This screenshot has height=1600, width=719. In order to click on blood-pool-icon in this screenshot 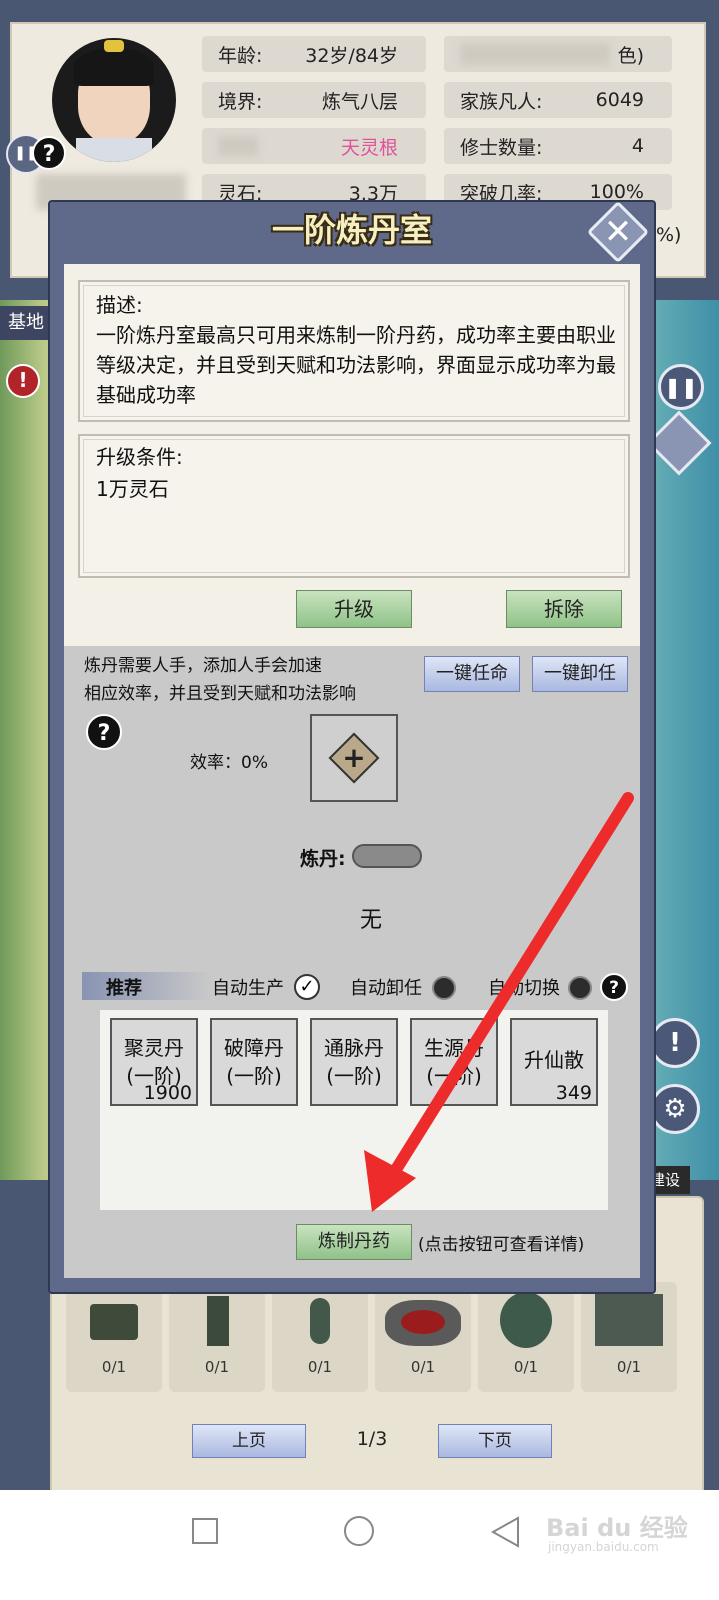, I will do `click(423, 1323)`.